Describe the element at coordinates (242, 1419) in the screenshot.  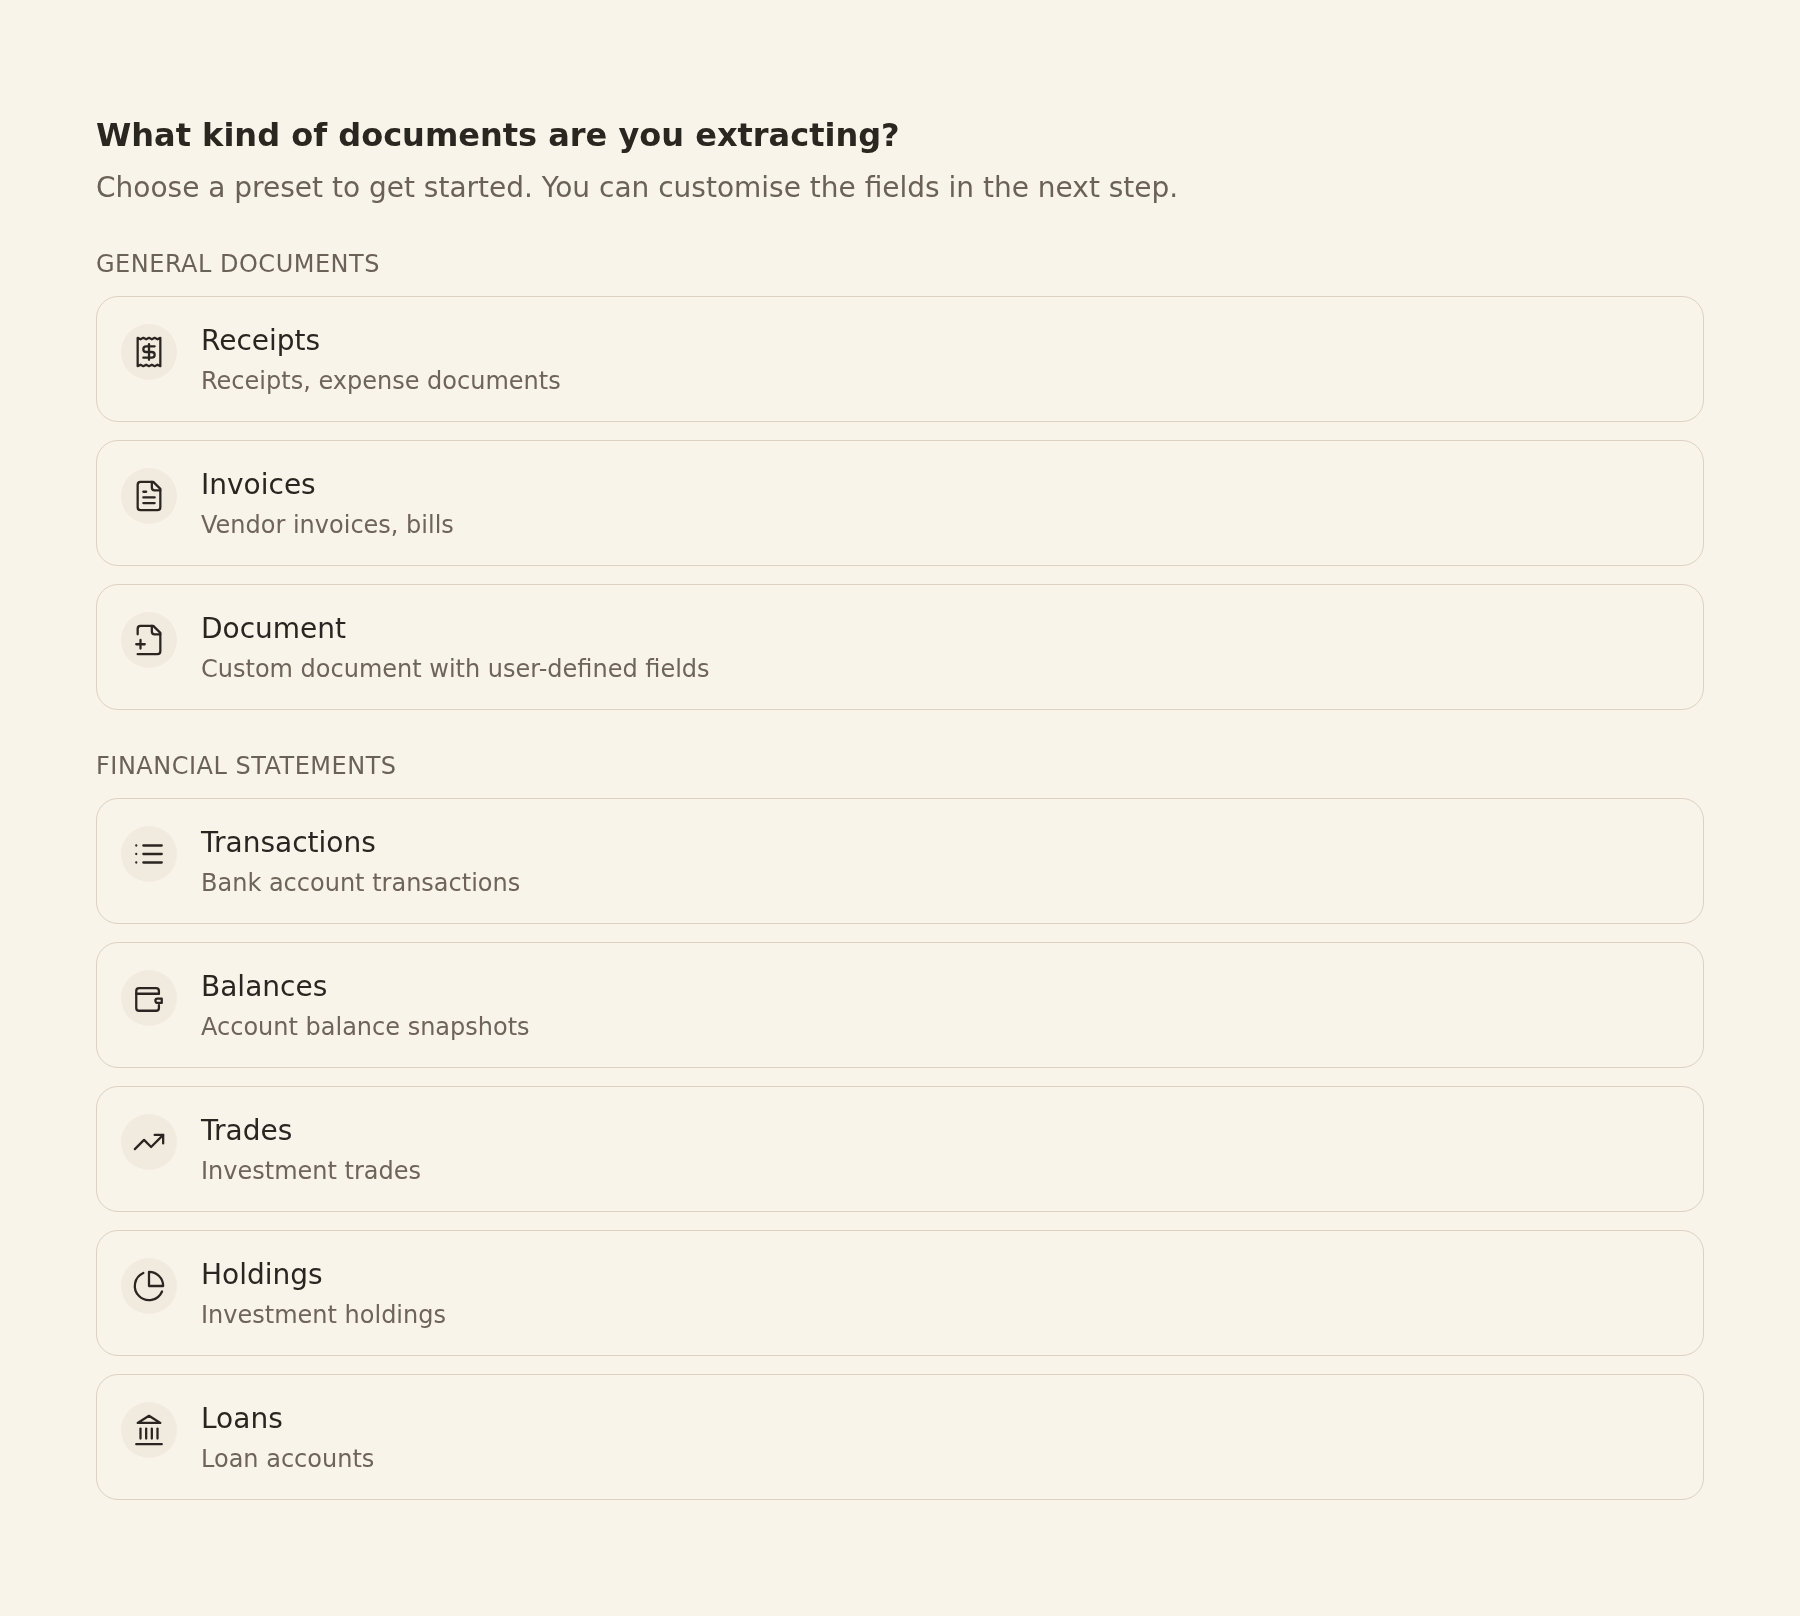
I see `preset-title: Loans` at that location.